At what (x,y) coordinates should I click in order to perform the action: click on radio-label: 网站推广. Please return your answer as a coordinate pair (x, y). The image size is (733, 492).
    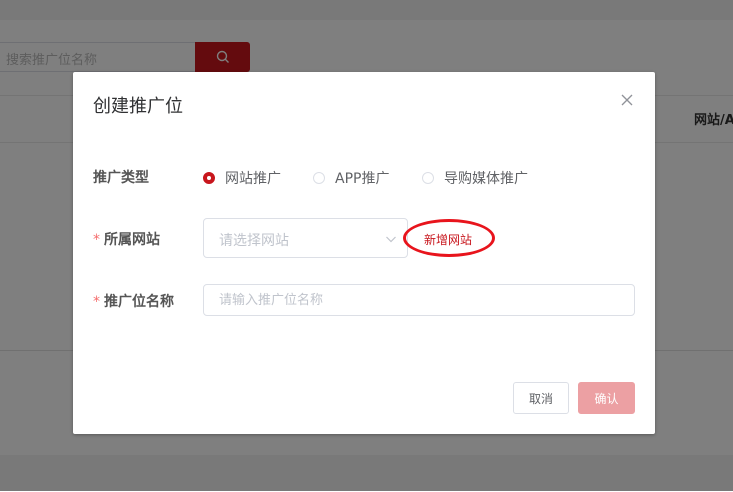
    Looking at the image, I should click on (253, 179).